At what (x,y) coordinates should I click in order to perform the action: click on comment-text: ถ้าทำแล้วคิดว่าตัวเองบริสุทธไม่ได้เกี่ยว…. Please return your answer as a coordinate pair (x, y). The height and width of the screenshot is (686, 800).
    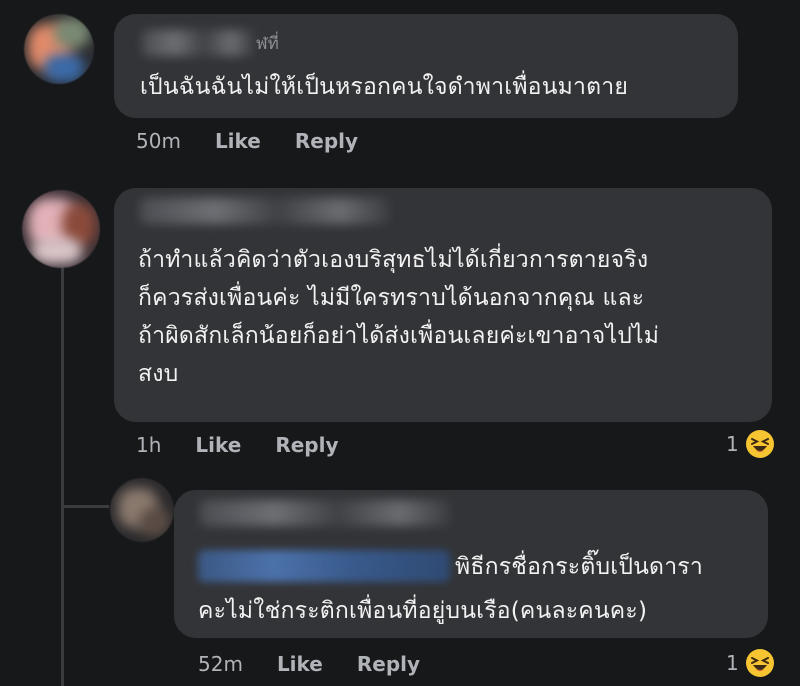
    Looking at the image, I should click on (399, 317).